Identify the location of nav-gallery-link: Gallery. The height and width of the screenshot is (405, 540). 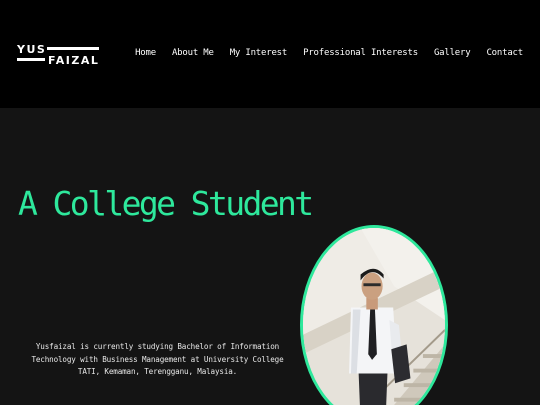
(452, 53).